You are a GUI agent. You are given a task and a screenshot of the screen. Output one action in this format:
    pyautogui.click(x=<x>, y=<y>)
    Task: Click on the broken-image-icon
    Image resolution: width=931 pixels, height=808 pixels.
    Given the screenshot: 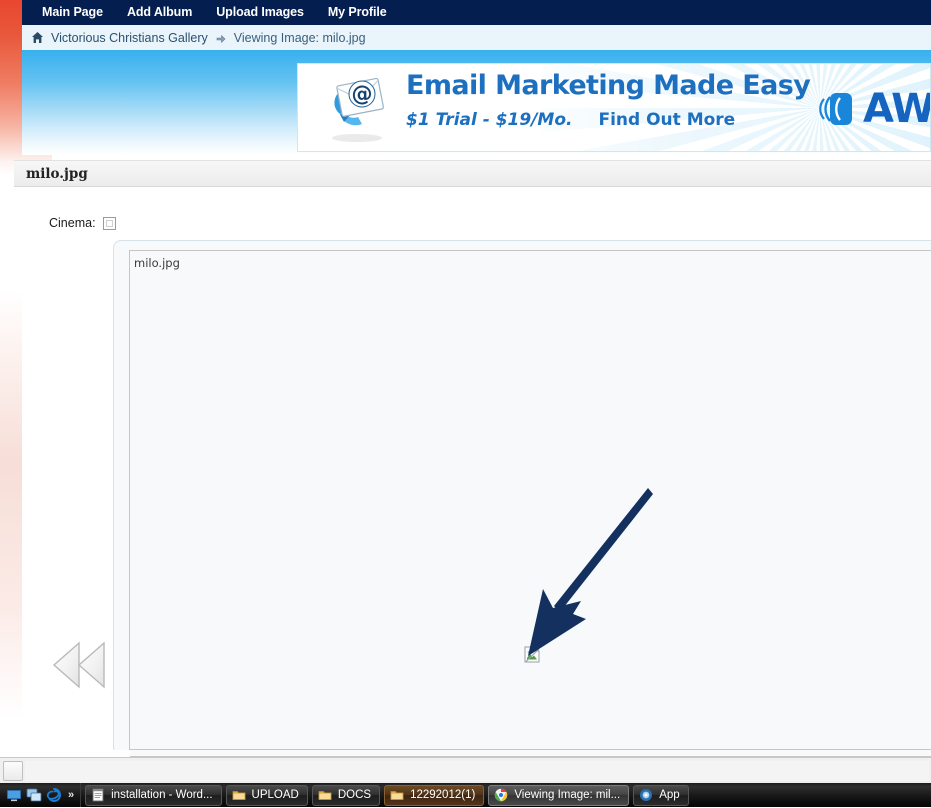 What is the action you would take?
    pyautogui.click(x=532, y=654)
    